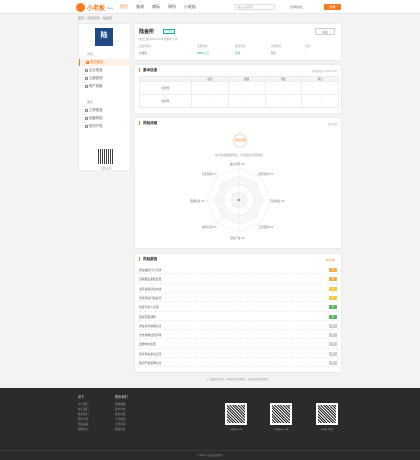  Describe the element at coordinates (237, 164) in the screenshot. I see `radar-dimension-label: 股东背景 0.0` at that location.